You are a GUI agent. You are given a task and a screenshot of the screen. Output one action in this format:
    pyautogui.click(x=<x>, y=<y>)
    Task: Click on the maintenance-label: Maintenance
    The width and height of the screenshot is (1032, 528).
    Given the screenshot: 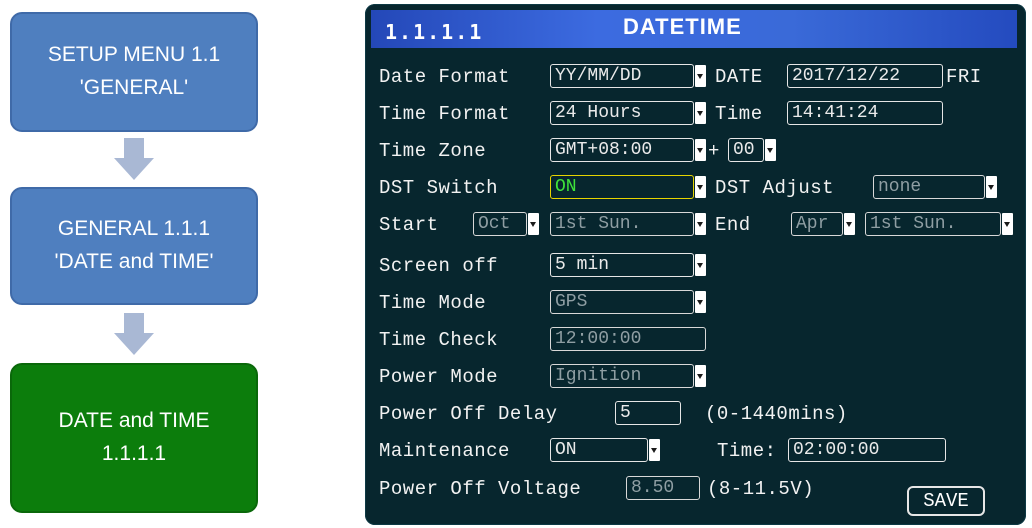 What is the action you would take?
    pyautogui.click(x=444, y=451)
    